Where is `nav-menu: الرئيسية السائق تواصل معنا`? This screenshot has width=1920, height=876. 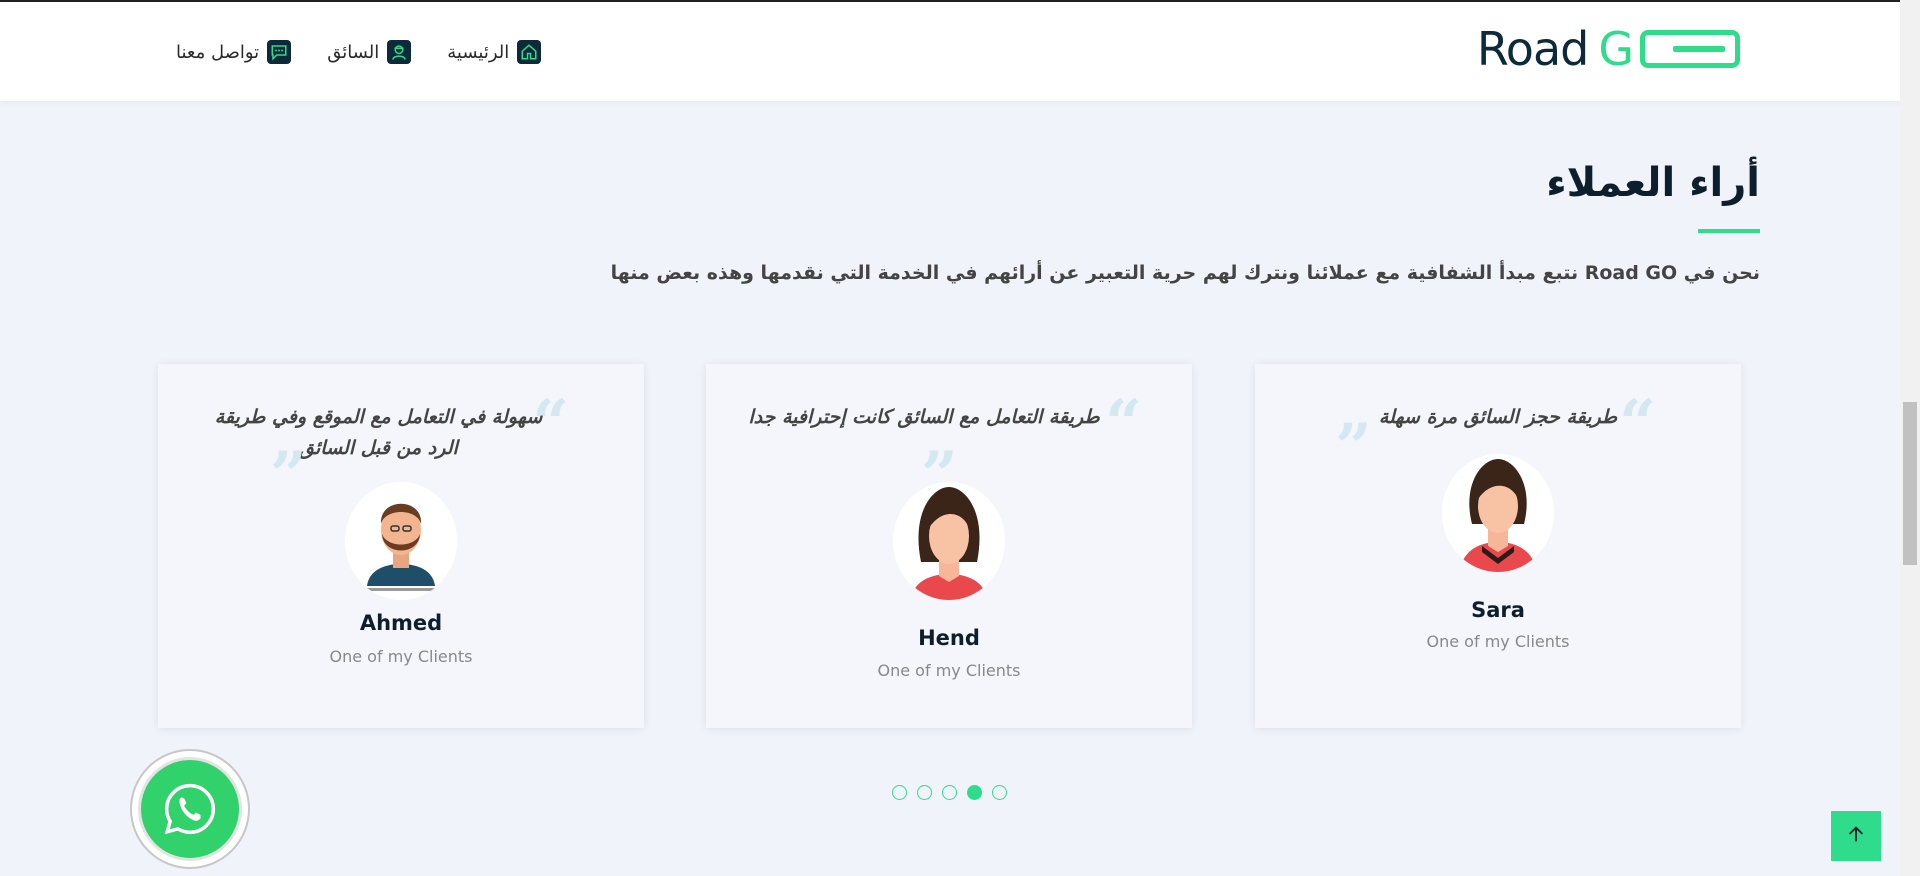 nav-menu: الرئيسية السائق تواصل معنا is located at coordinates (359, 52).